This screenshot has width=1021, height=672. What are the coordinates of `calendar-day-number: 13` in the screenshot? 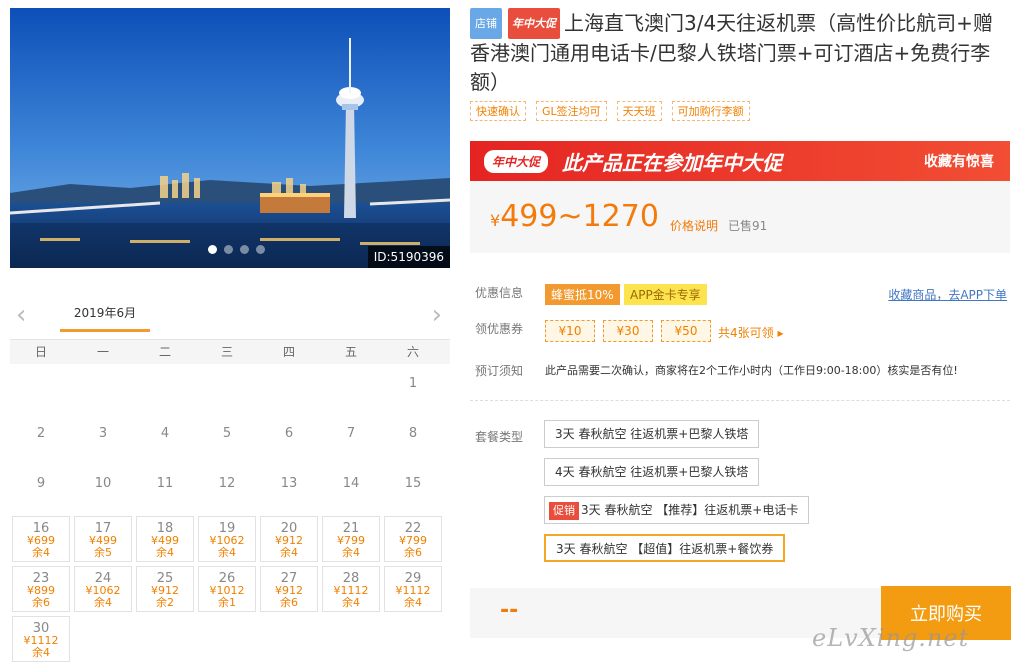 It's located at (289, 483).